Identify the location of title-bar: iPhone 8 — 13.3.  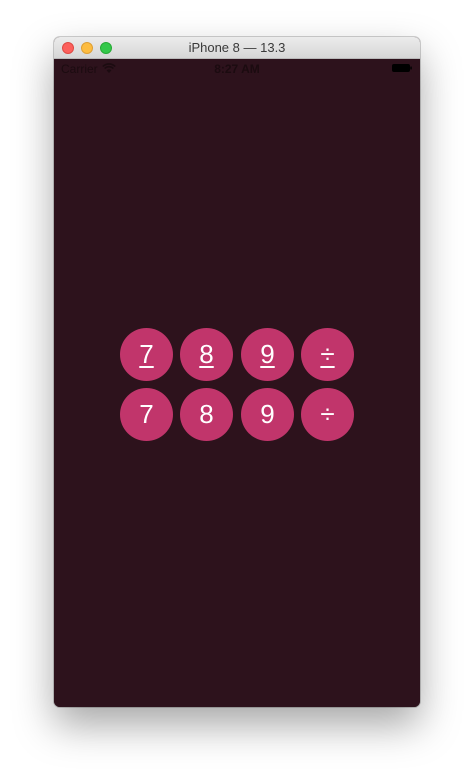
(237, 48).